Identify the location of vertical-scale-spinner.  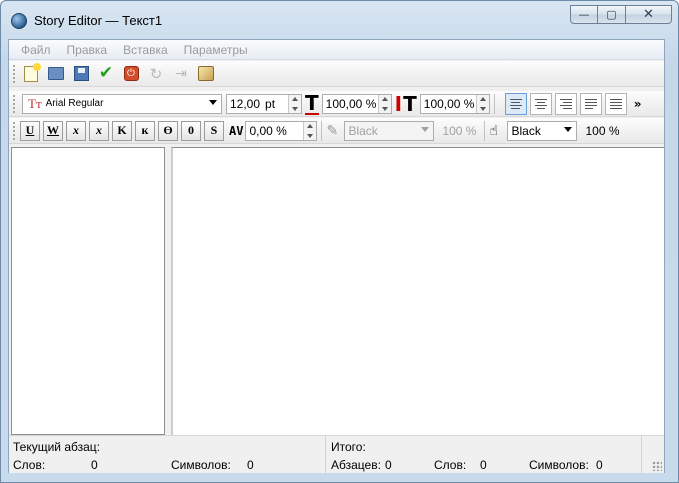
(482, 103).